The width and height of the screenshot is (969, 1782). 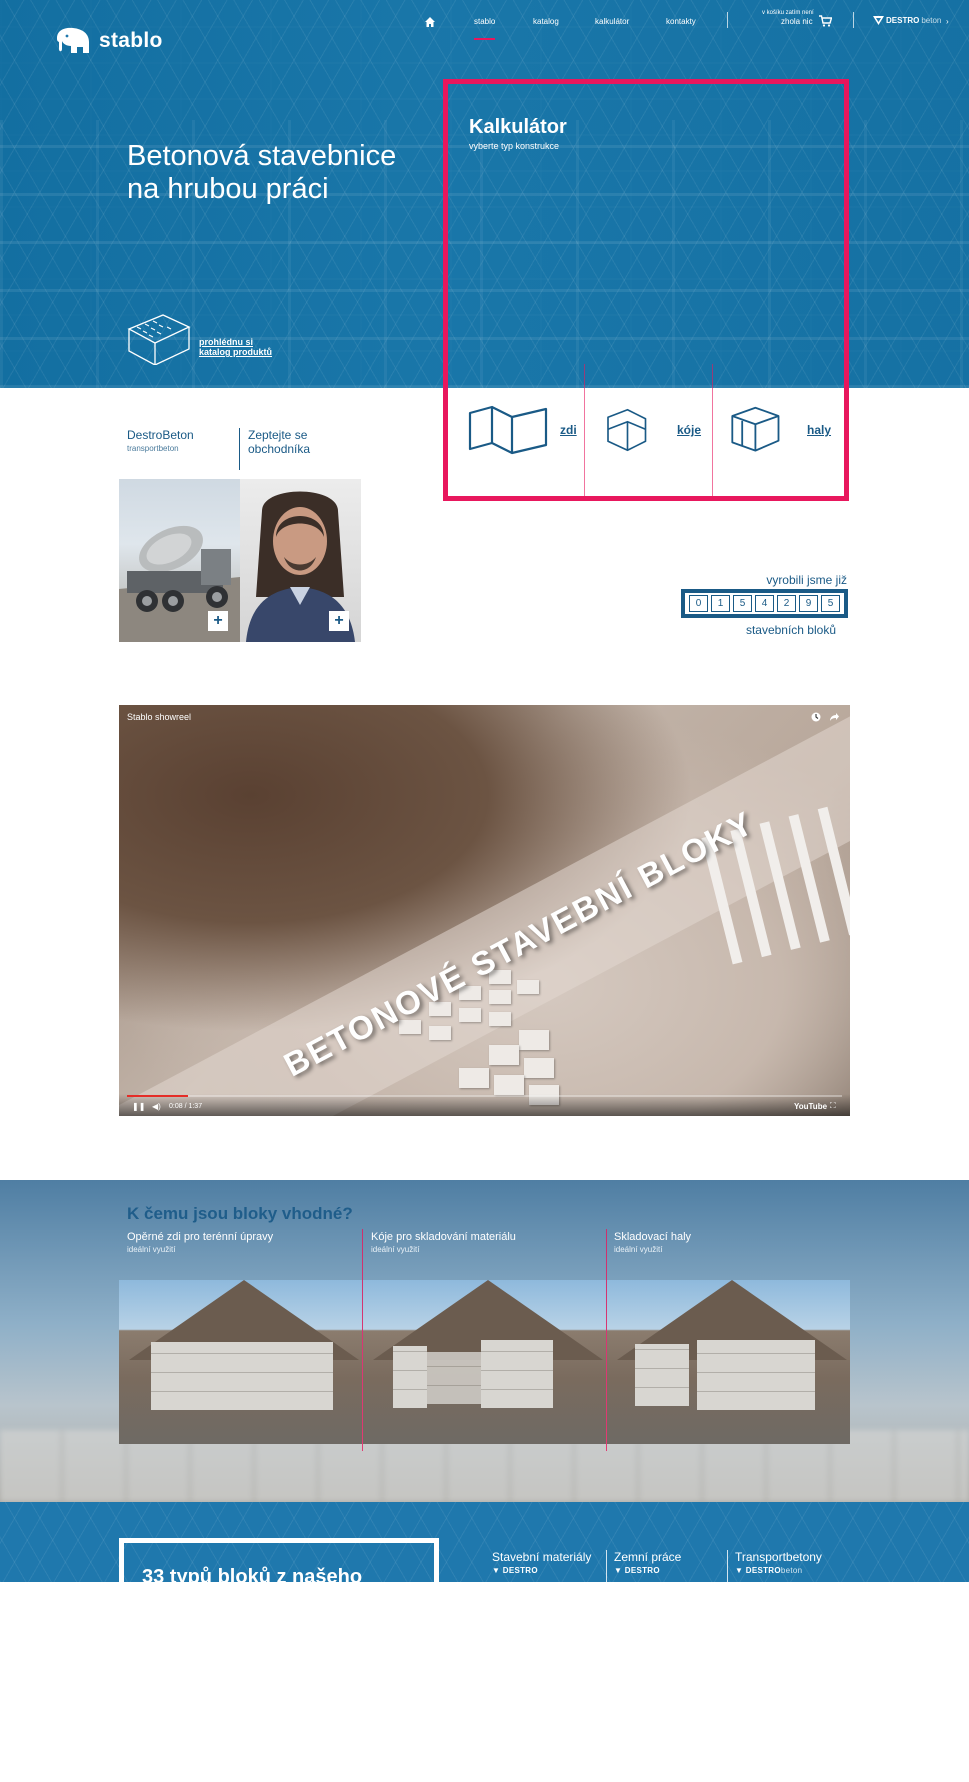 What do you see at coordinates (239, 449) in the screenshot?
I see `tab-divider` at bounding box center [239, 449].